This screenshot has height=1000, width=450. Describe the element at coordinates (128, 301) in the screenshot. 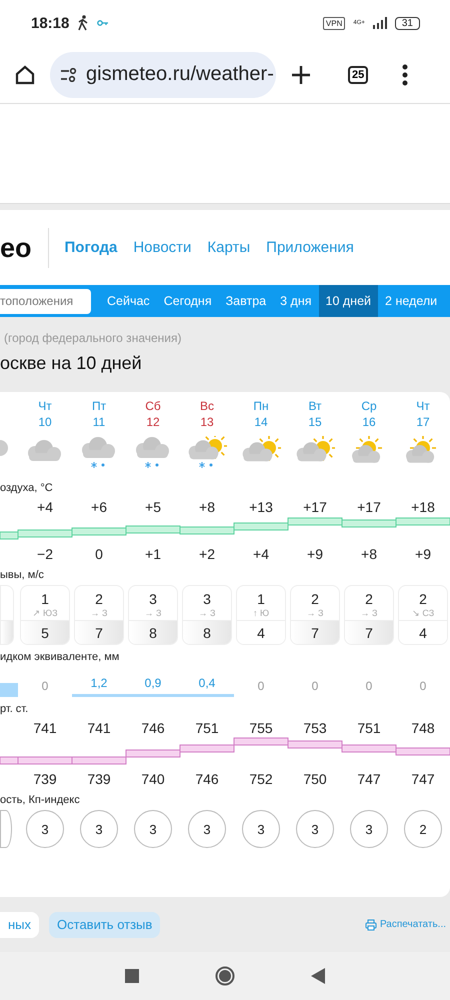

I see `period-tab: Сейчас` at that location.